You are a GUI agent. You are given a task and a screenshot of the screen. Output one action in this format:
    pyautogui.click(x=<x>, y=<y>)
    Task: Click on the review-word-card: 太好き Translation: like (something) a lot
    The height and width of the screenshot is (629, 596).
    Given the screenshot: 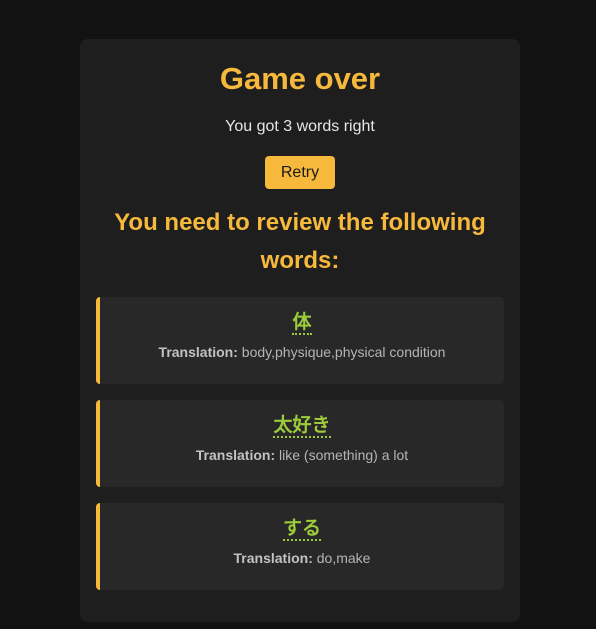 What is the action you would take?
    pyautogui.click(x=300, y=443)
    